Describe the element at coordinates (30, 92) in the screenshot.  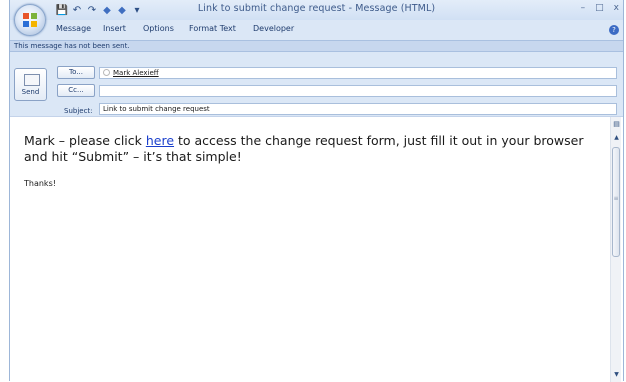
I see `send-label: Send` at that location.